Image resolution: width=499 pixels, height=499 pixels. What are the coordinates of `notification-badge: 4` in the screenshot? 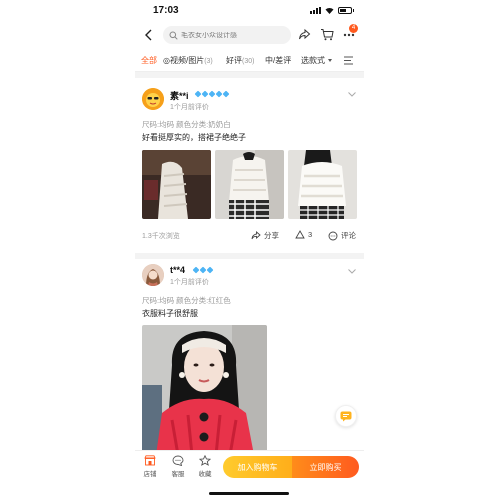 It's located at (353, 28).